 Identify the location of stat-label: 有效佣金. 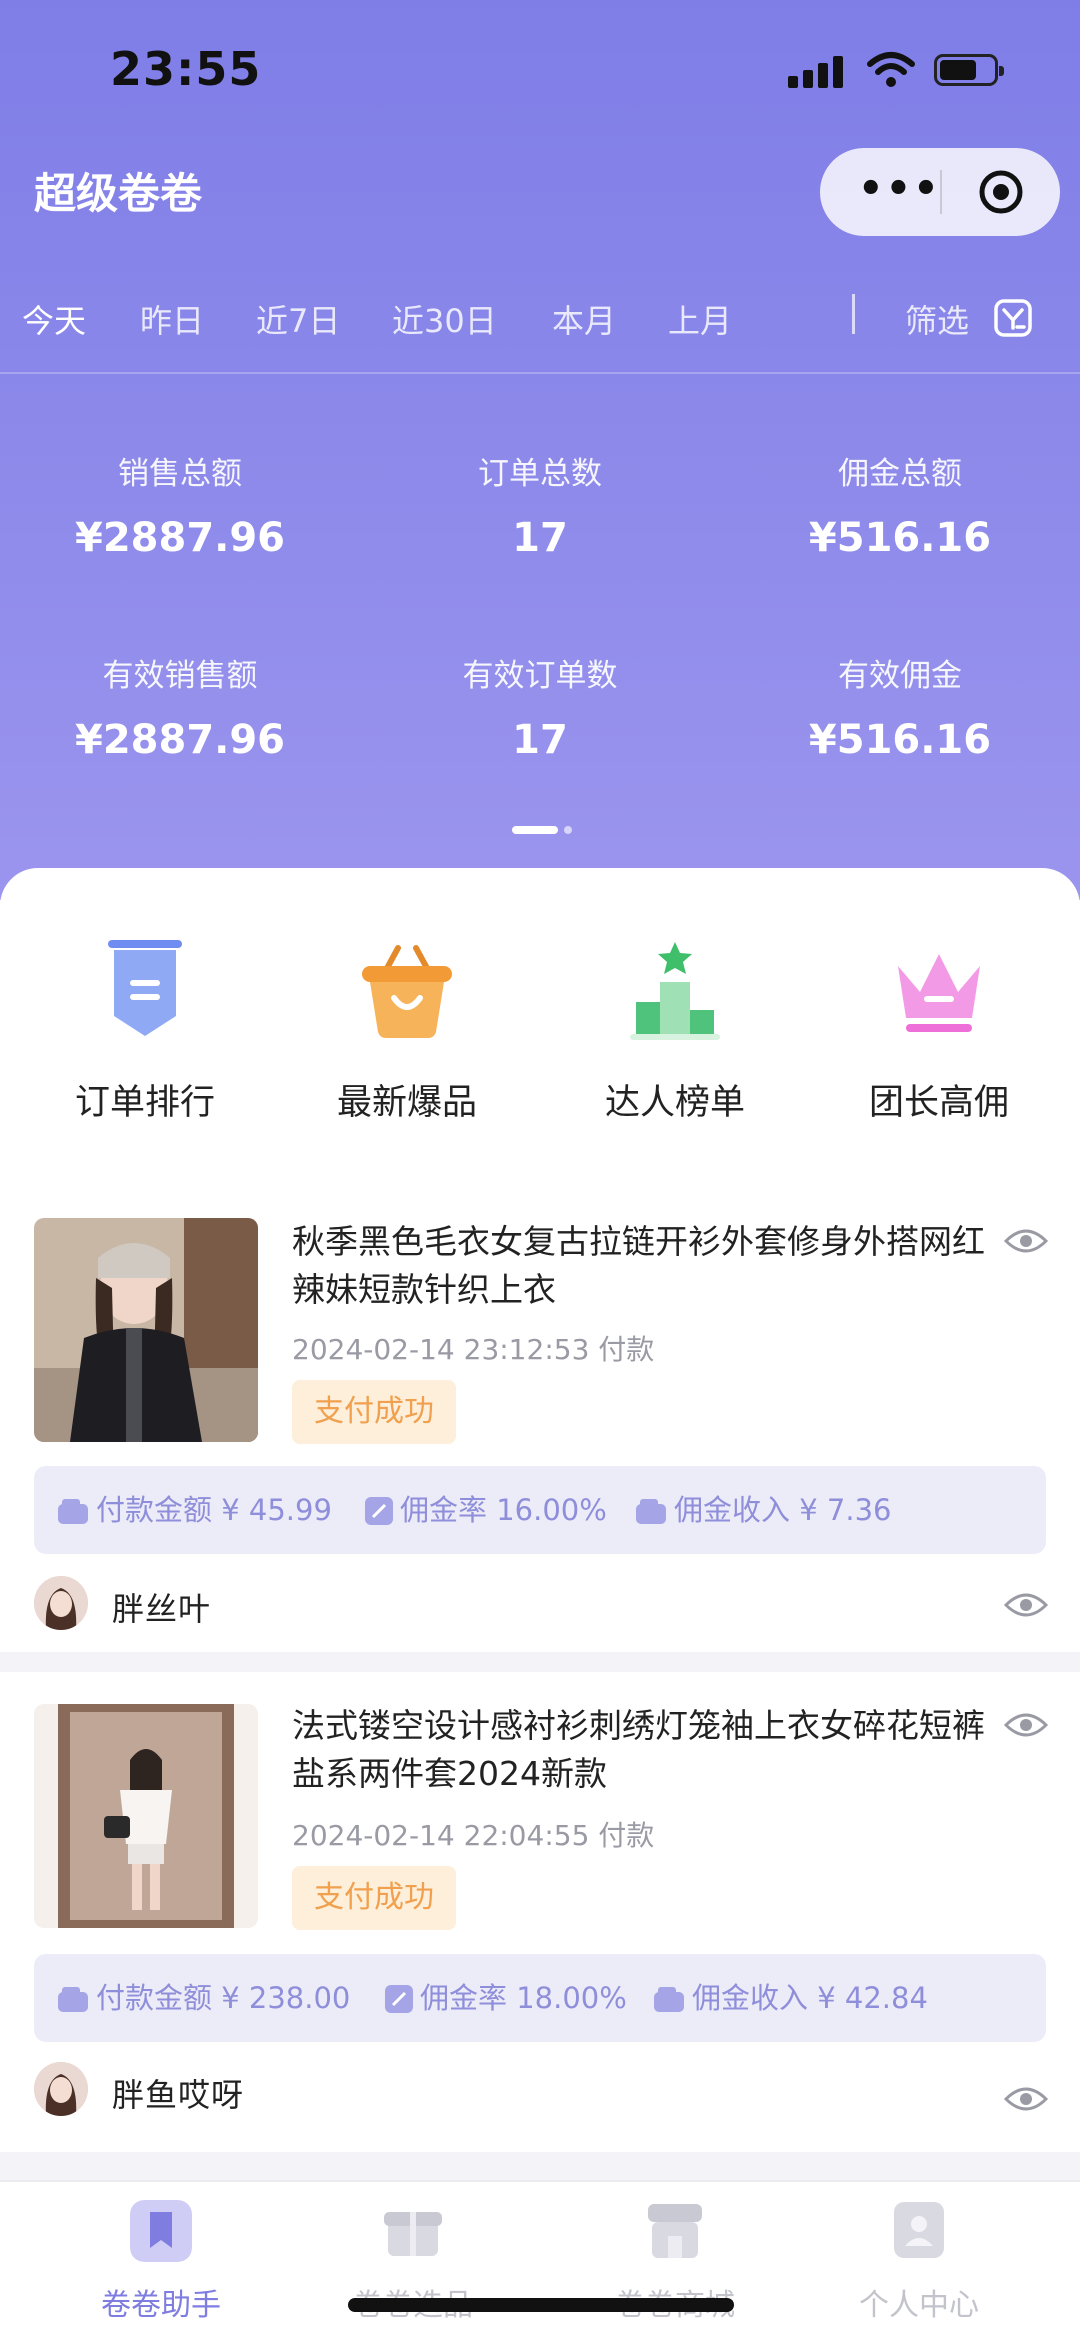
(900, 676).